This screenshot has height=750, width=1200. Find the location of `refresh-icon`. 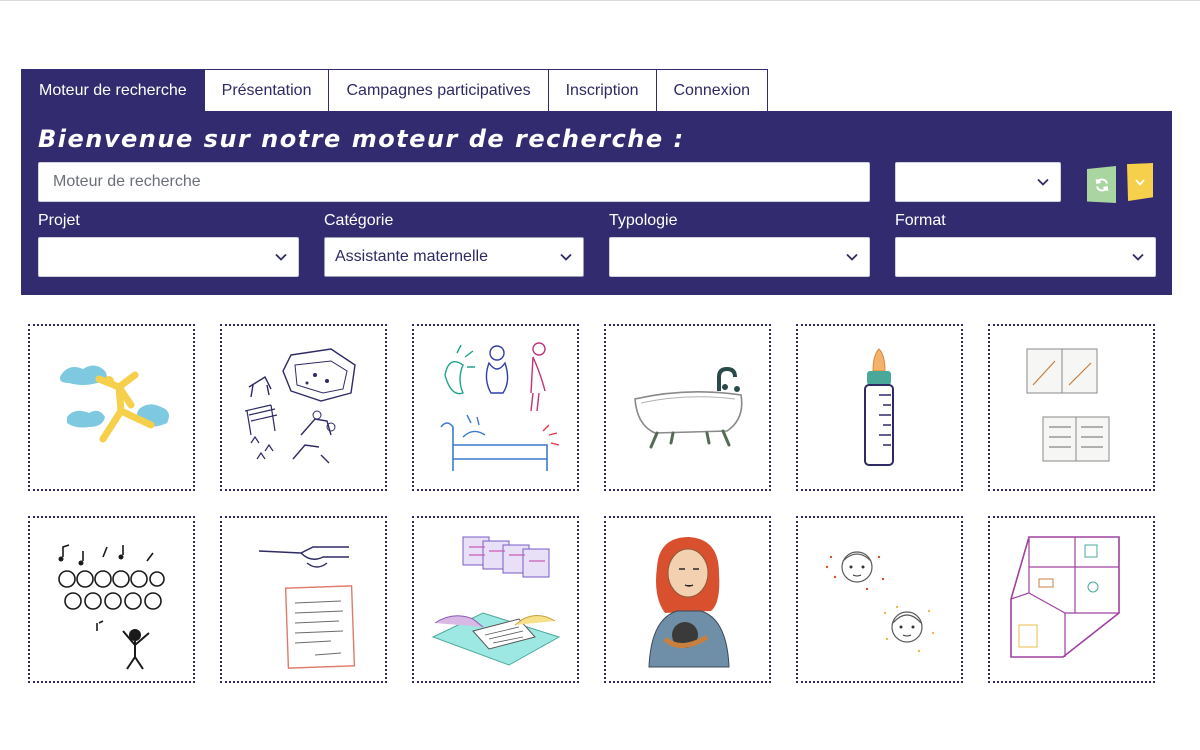

refresh-icon is located at coordinates (1101, 184).